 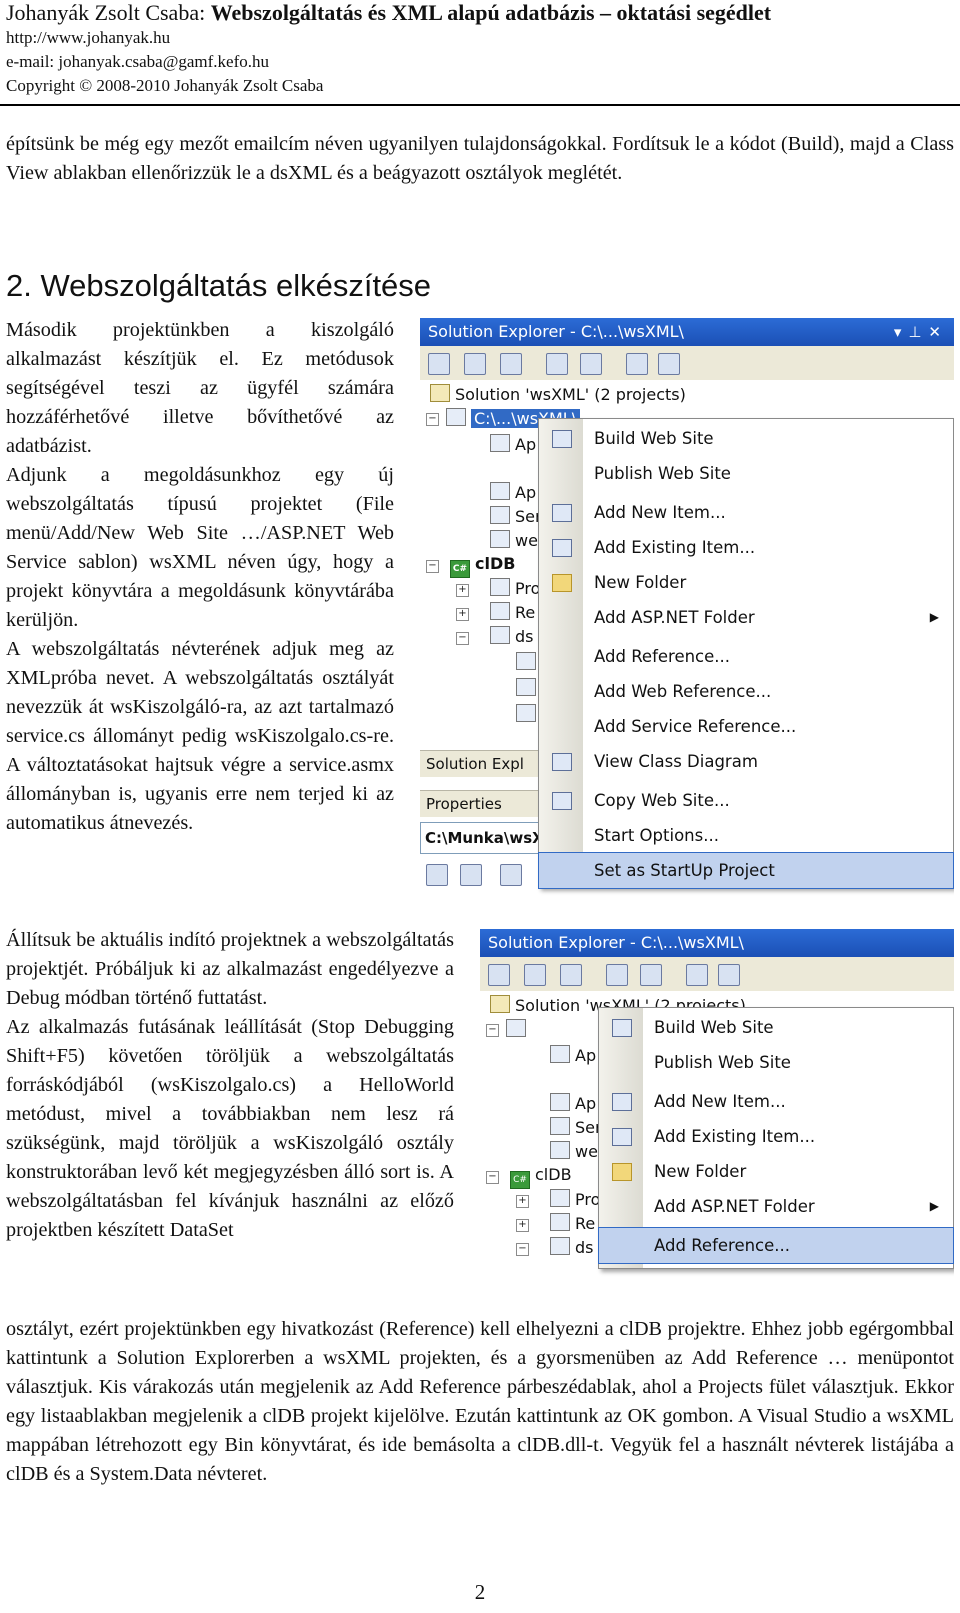 I want to click on menu-item-label: Publish Web Site, so click(x=662, y=473).